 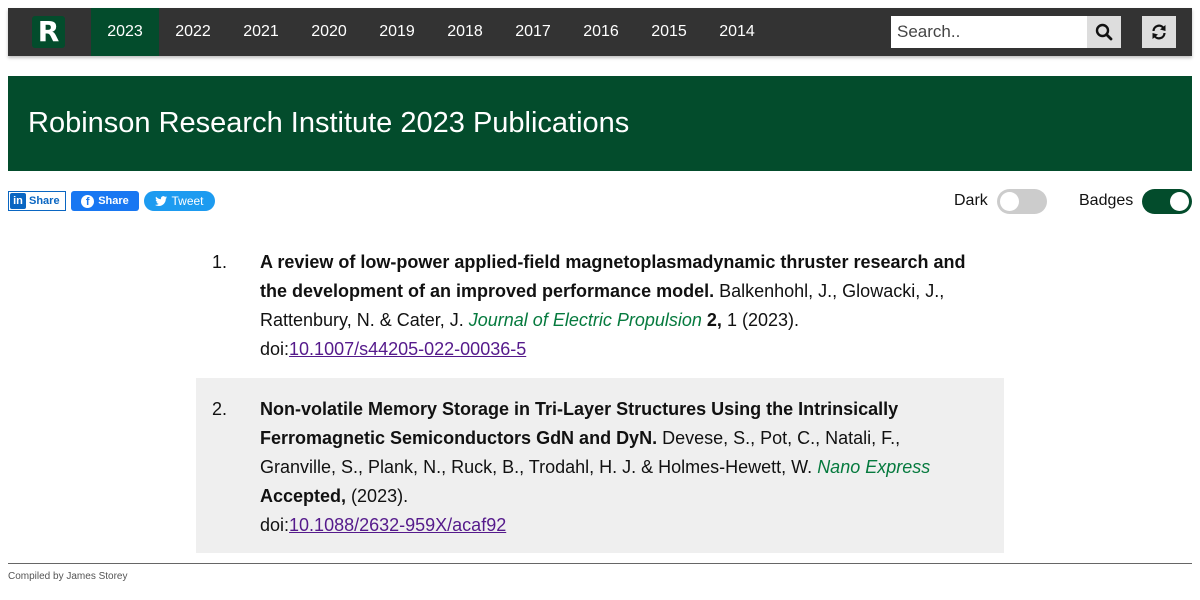 I want to click on facebook-share-label: Share, so click(x=113, y=201).